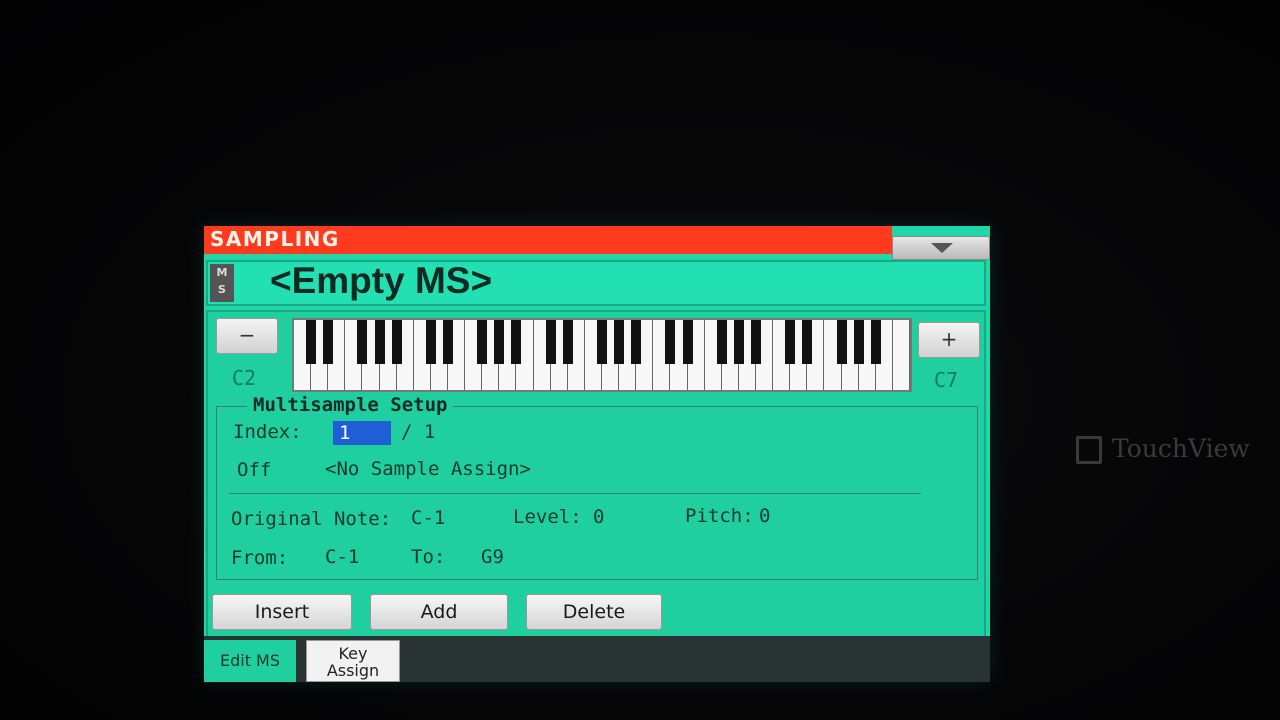 This screenshot has width=1280, height=720. What do you see at coordinates (353, 661) in the screenshot?
I see `tab-key-assign: Key Assign` at bounding box center [353, 661].